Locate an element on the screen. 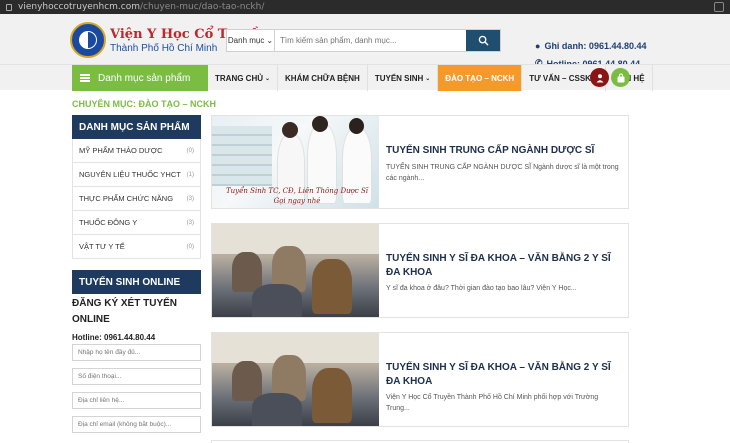 The width and height of the screenshot is (730, 443). category-item: THỰC PHẨM CHỨC NĂNG (3) is located at coordinates (136, 199).